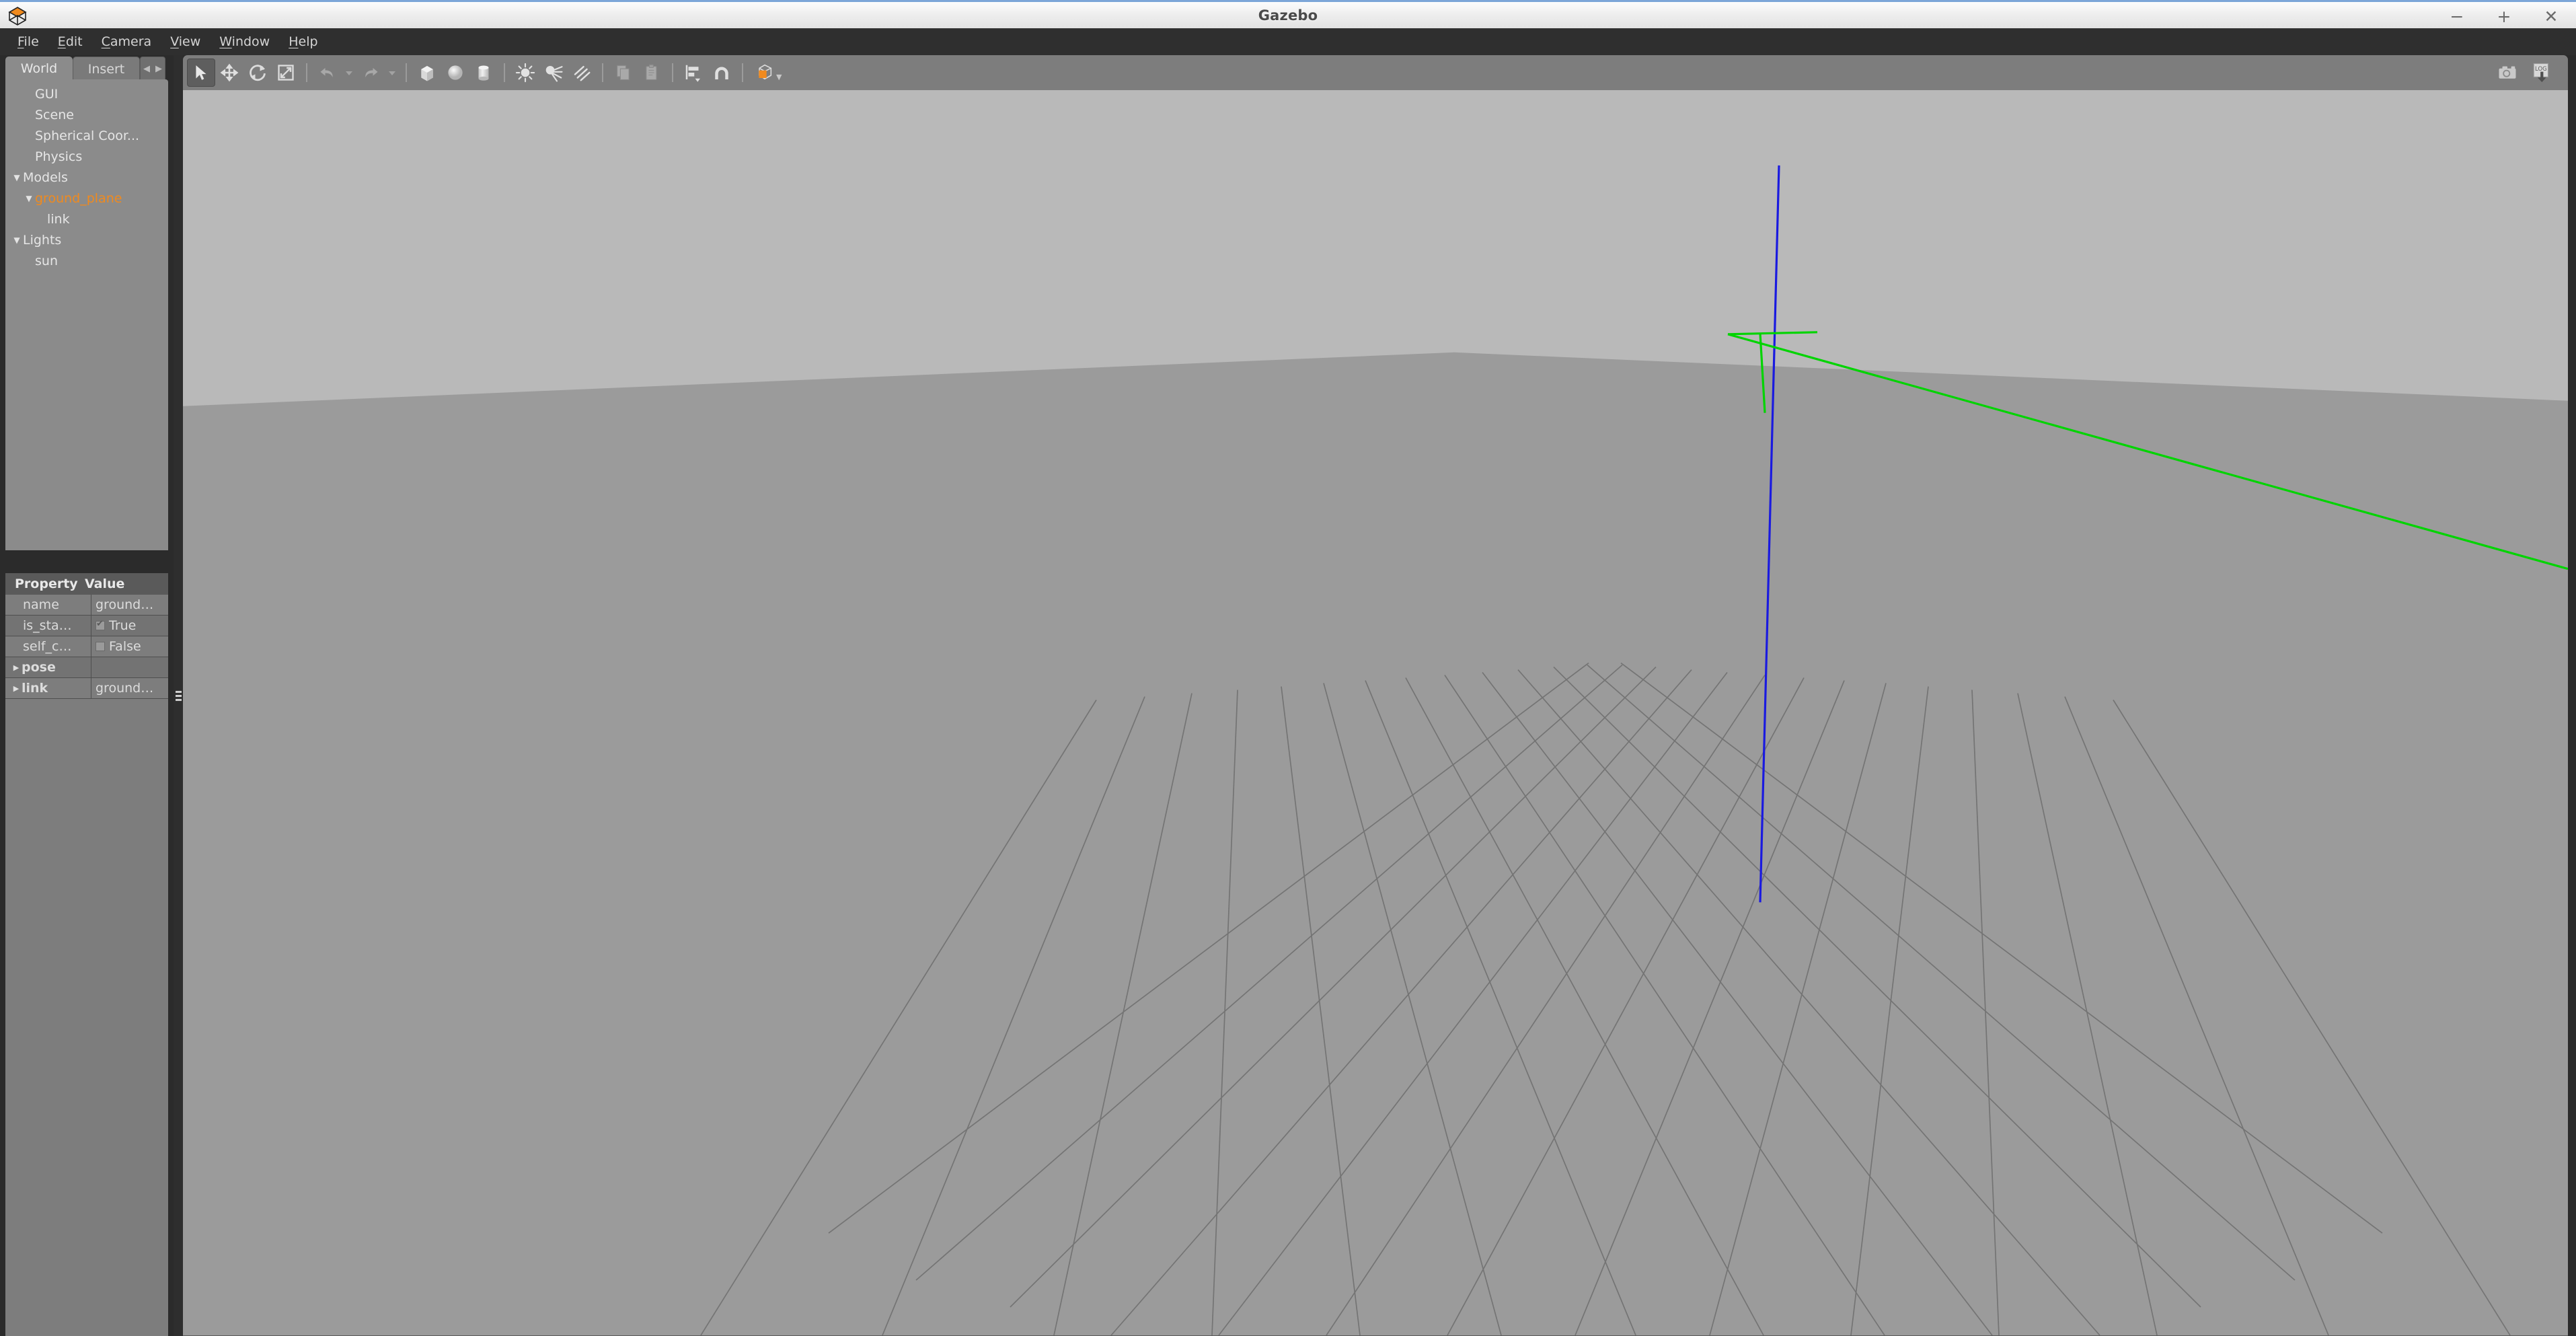 This screenshot has width=2576, height=1336. I want to click on property-name-label: name, so click(41, 604).